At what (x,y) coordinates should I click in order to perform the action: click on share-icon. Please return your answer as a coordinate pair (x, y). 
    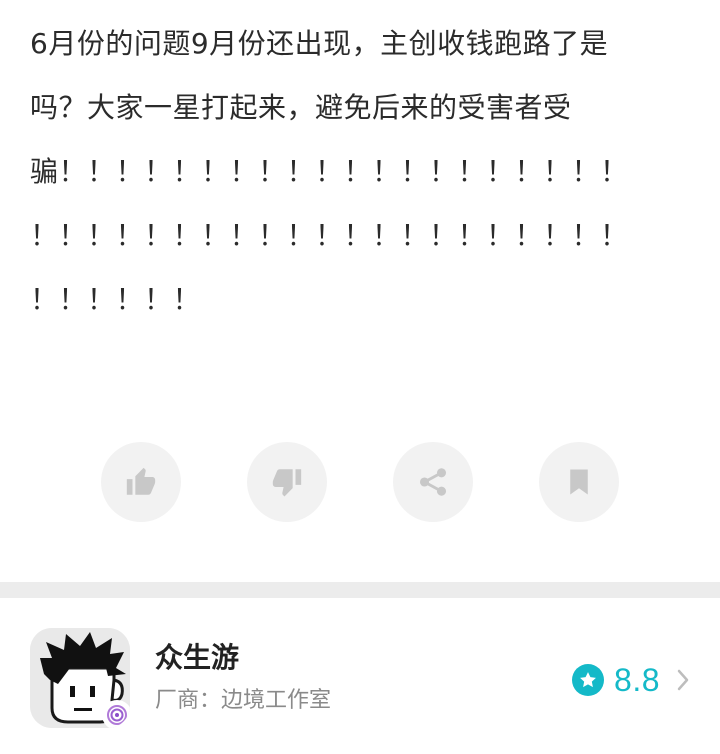
    Looking at the image, I should click on (433, 482).